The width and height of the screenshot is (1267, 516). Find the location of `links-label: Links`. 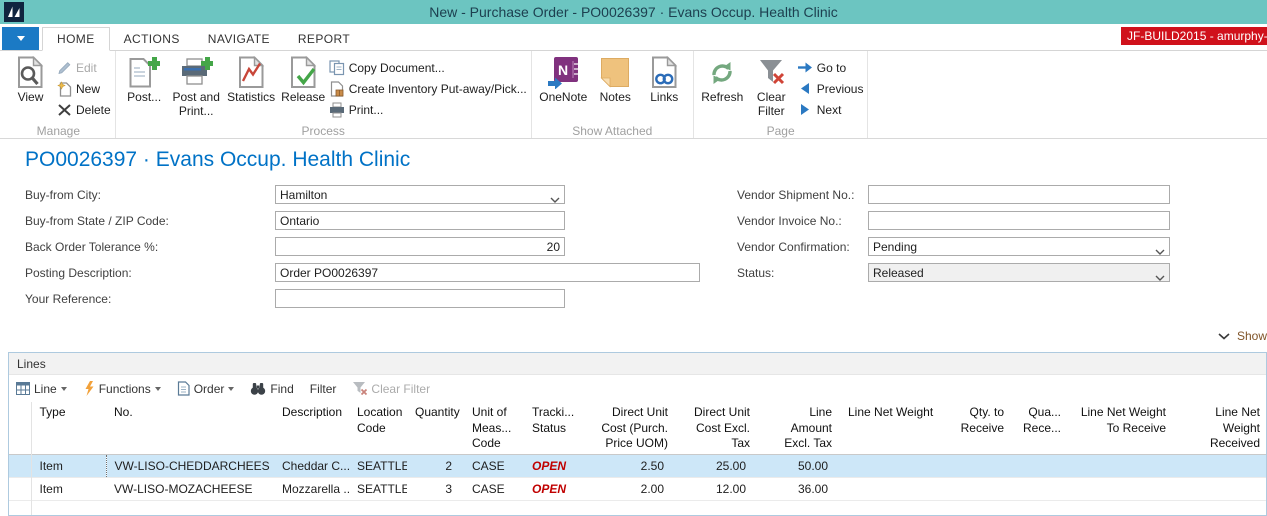

links-label: Links is located at coordinates (664, 97).